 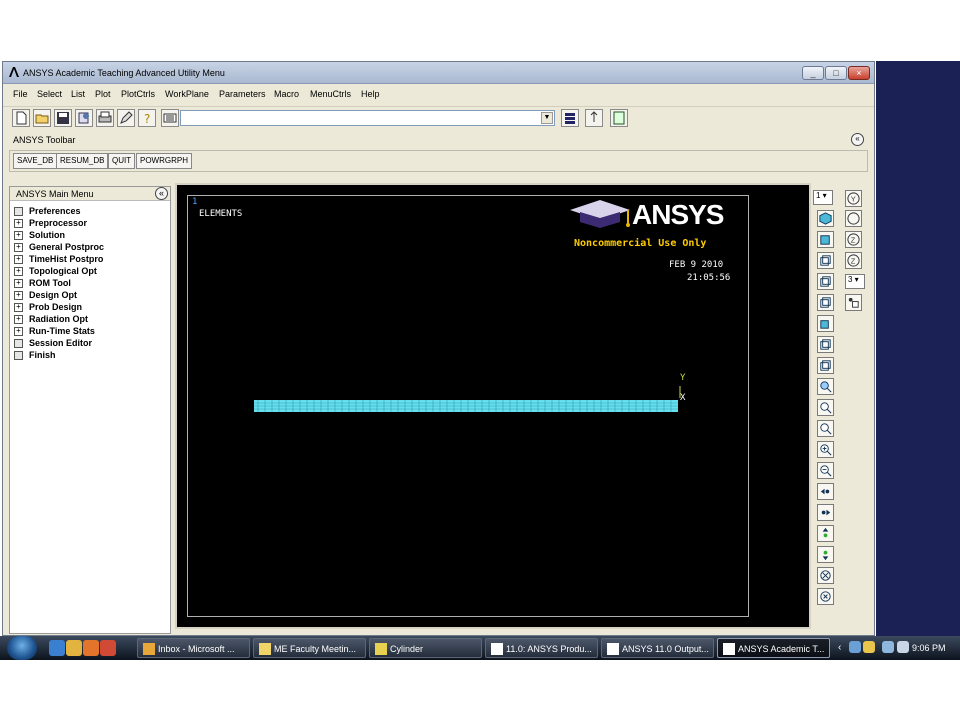 I want to click on box-zoom-icon, so click(x=825, y=428).